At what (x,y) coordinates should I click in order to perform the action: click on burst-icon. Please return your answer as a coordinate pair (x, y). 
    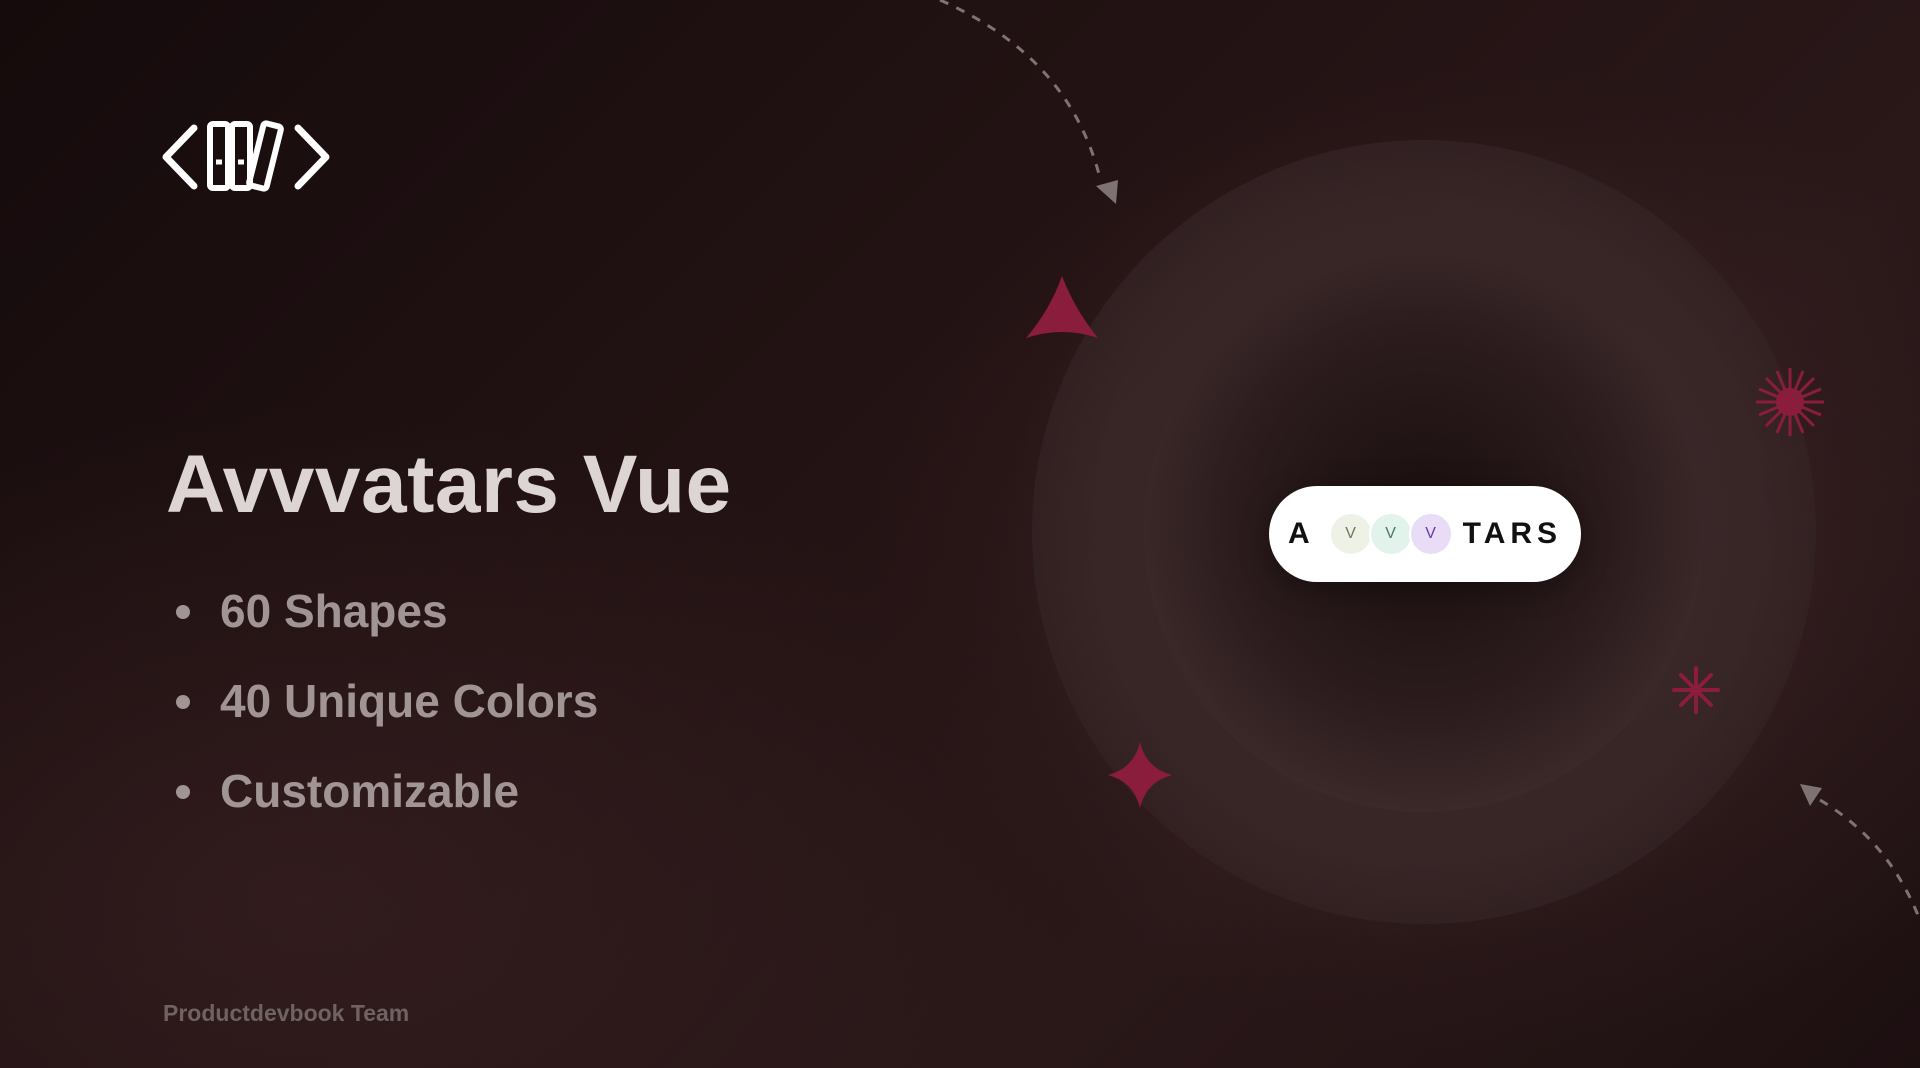
    Looking at the image, I should click on (1790, 402).